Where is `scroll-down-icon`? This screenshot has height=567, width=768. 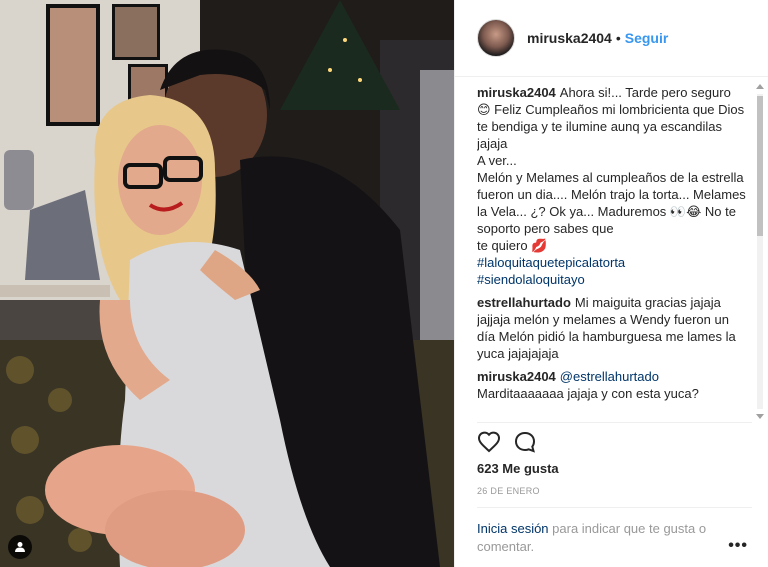 scroll-down-icon is located at coordinates (760, 416).